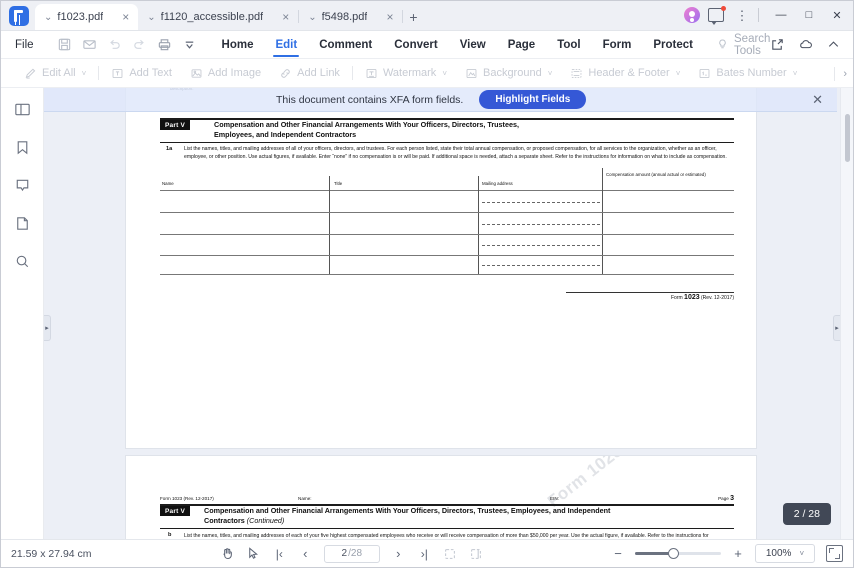  Describe the element at coordinates (286, 44) in the screenshot. I see `menu-item-edit: Edit` at that location.